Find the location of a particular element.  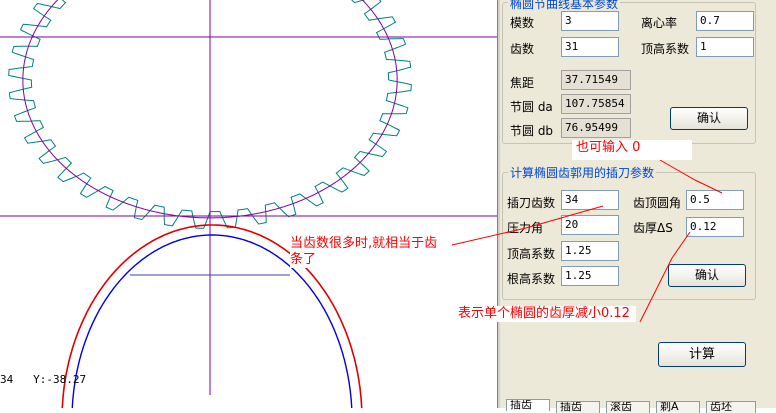

confirm-cutter-button: 确认 is located at coordinates (707, 275).